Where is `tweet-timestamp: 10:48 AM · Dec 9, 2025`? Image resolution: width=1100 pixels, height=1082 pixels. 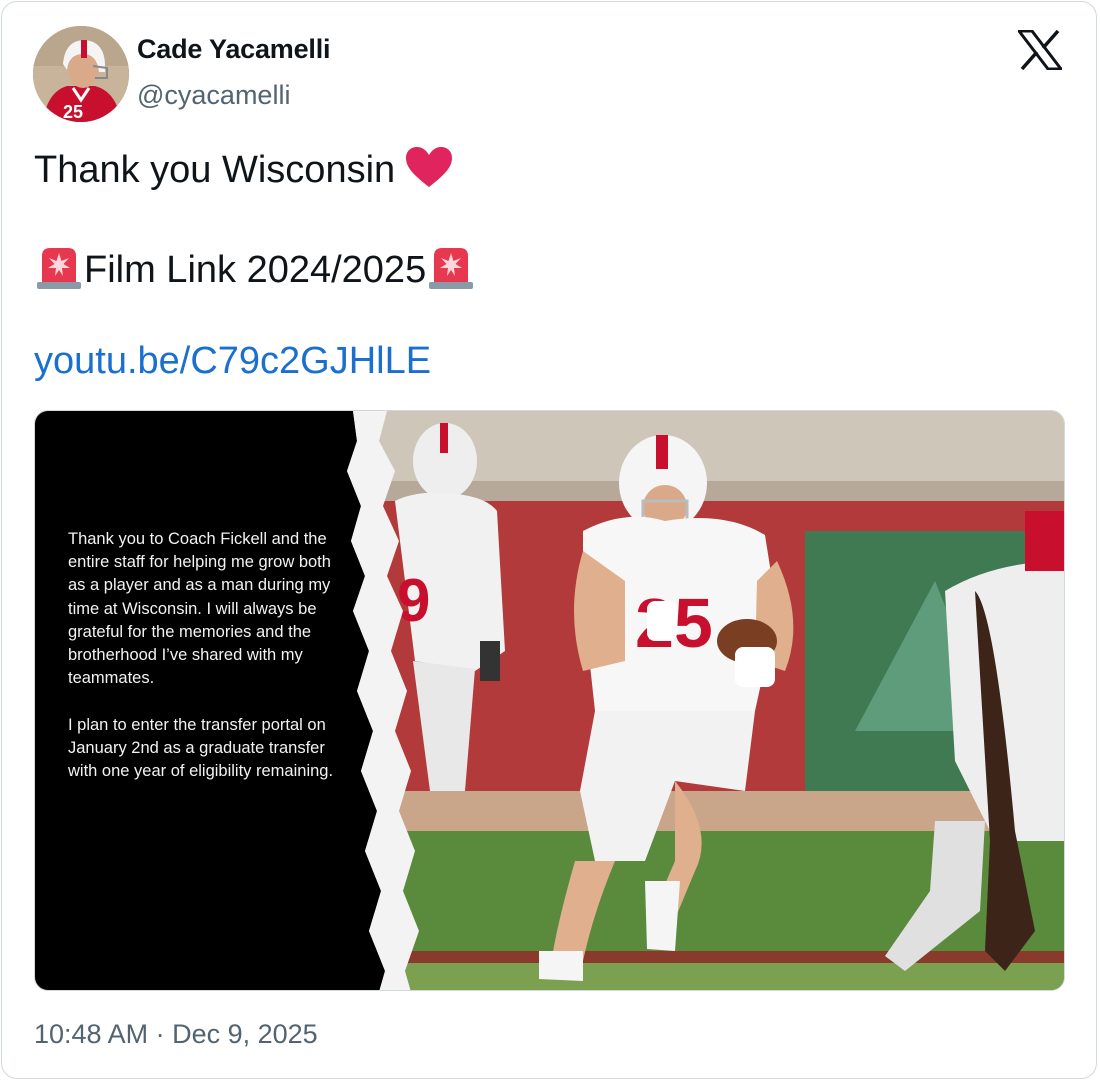 tweet-timestamp: 10:48 AM · Dec 9, 2025 is located at coordinates (176, 1034).